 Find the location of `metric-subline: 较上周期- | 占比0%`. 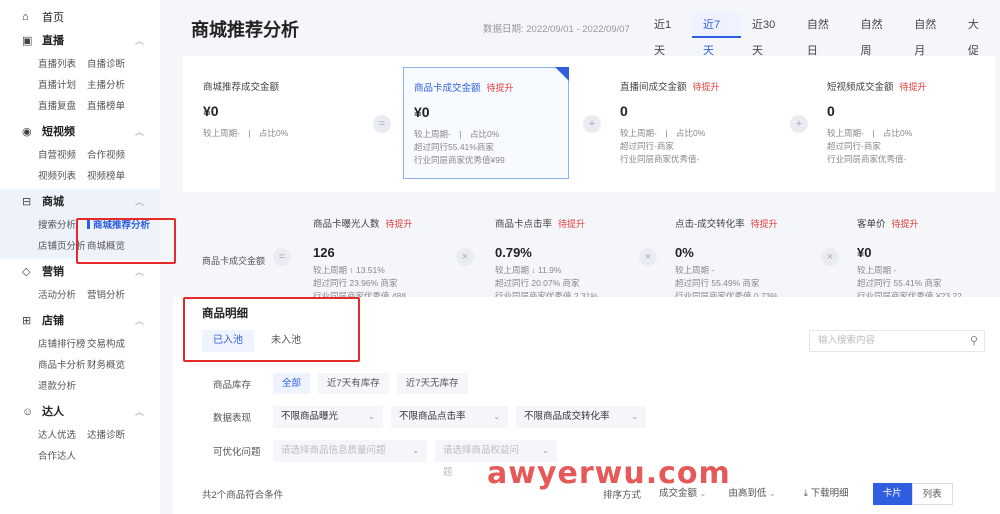

metric-subline: 较上周期- | 占比0% is located at coordinates (663, 133).